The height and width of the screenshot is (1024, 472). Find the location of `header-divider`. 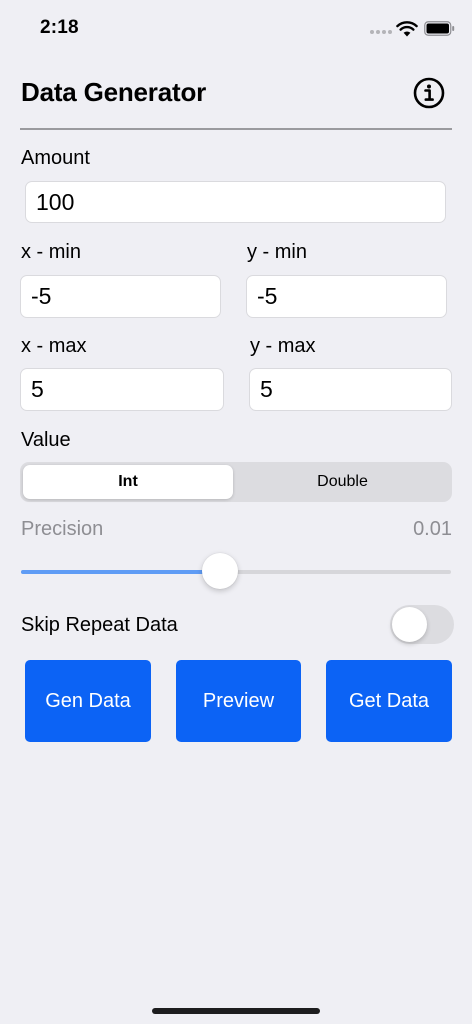

header-divider is located at coordinates (236, 129).